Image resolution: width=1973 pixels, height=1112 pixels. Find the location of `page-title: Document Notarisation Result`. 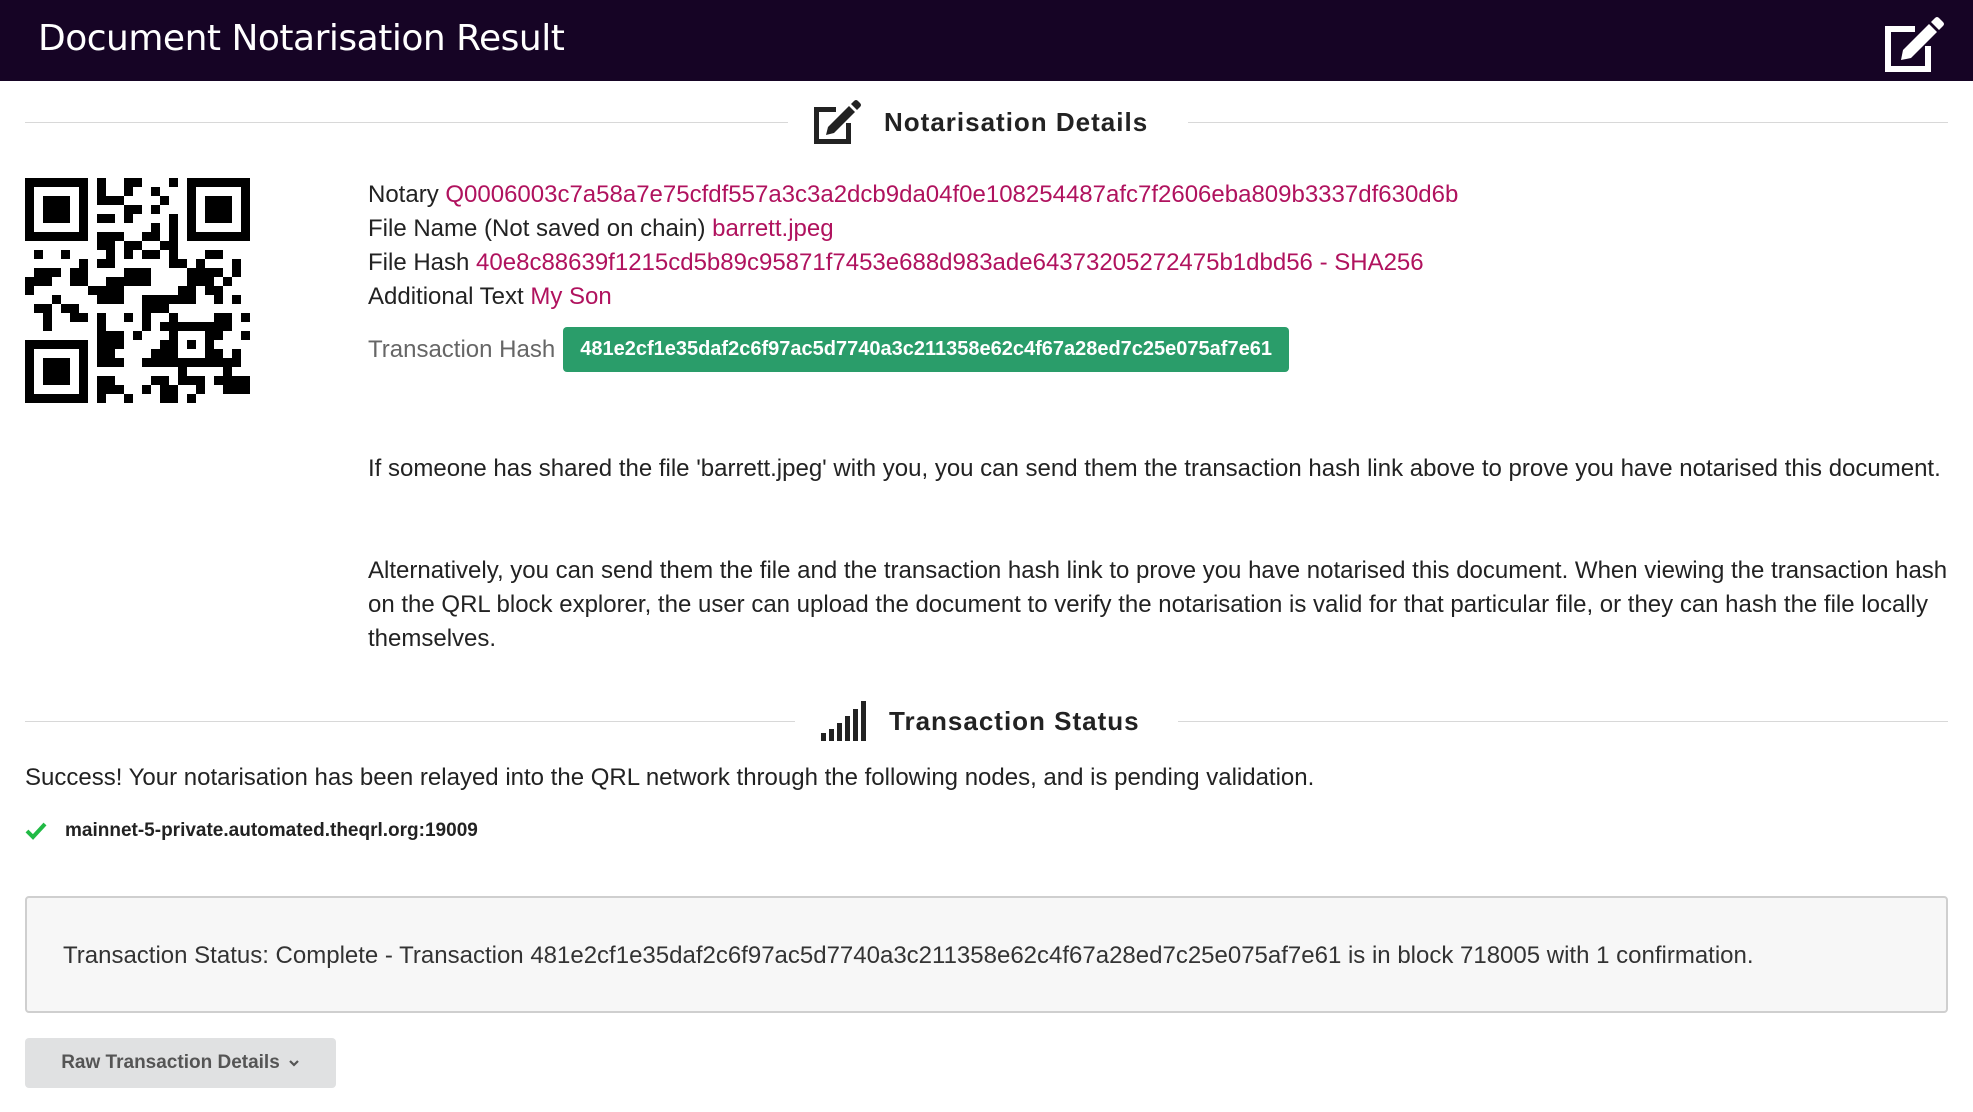

page-title: Document Notarisation Result is located at coordinates (301, 38).